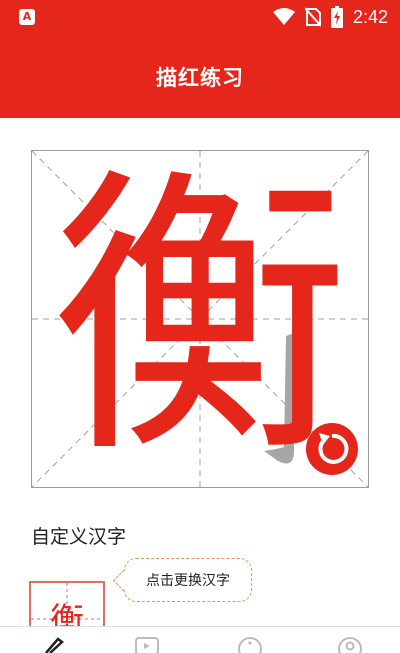 The height and width of the screenshot is (653, 400). I want to click on page-title: 描红练习, so click(200, 78).